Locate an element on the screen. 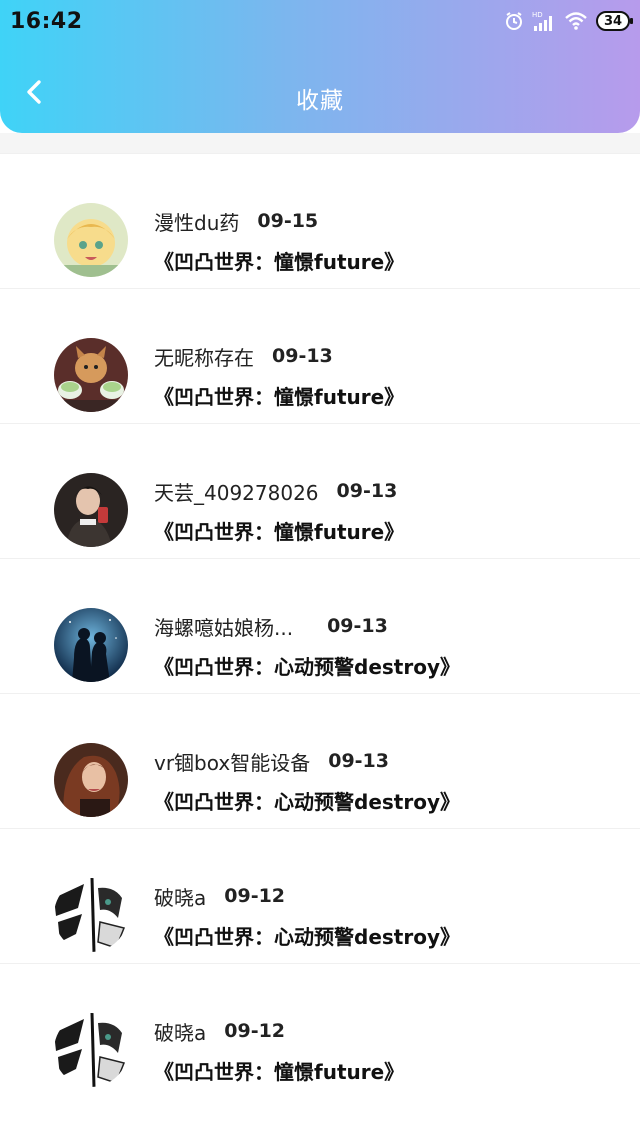 The image size is (640, 1138). username: 天芸_409278026 is located at coordinates (236, 491).